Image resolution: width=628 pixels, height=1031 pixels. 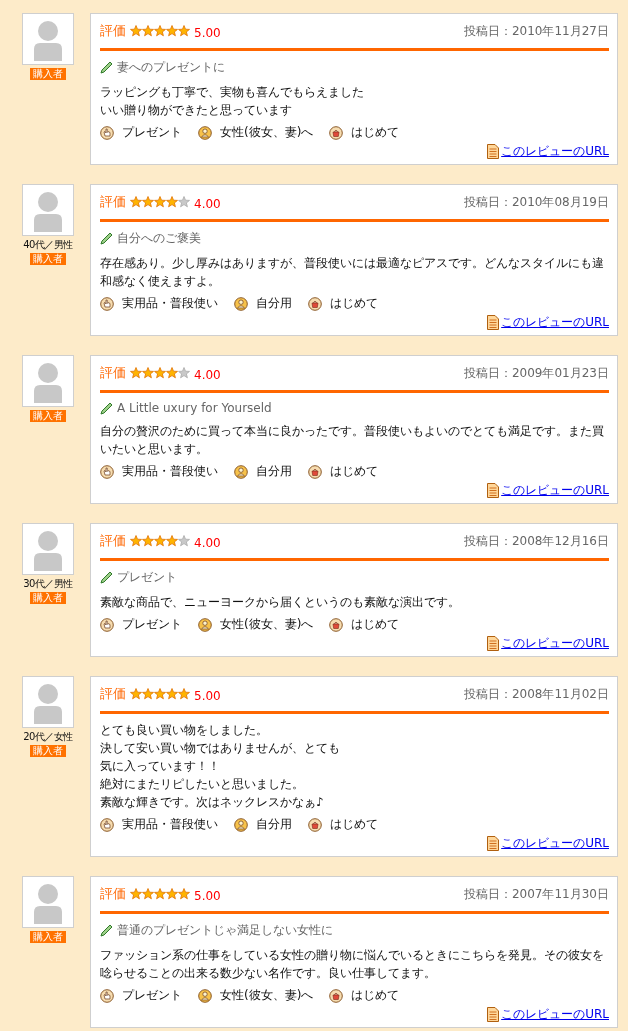 I want to click on review-title: 普通のプレゼントじゃ満足しない女性に, so click(x=225, y=930).